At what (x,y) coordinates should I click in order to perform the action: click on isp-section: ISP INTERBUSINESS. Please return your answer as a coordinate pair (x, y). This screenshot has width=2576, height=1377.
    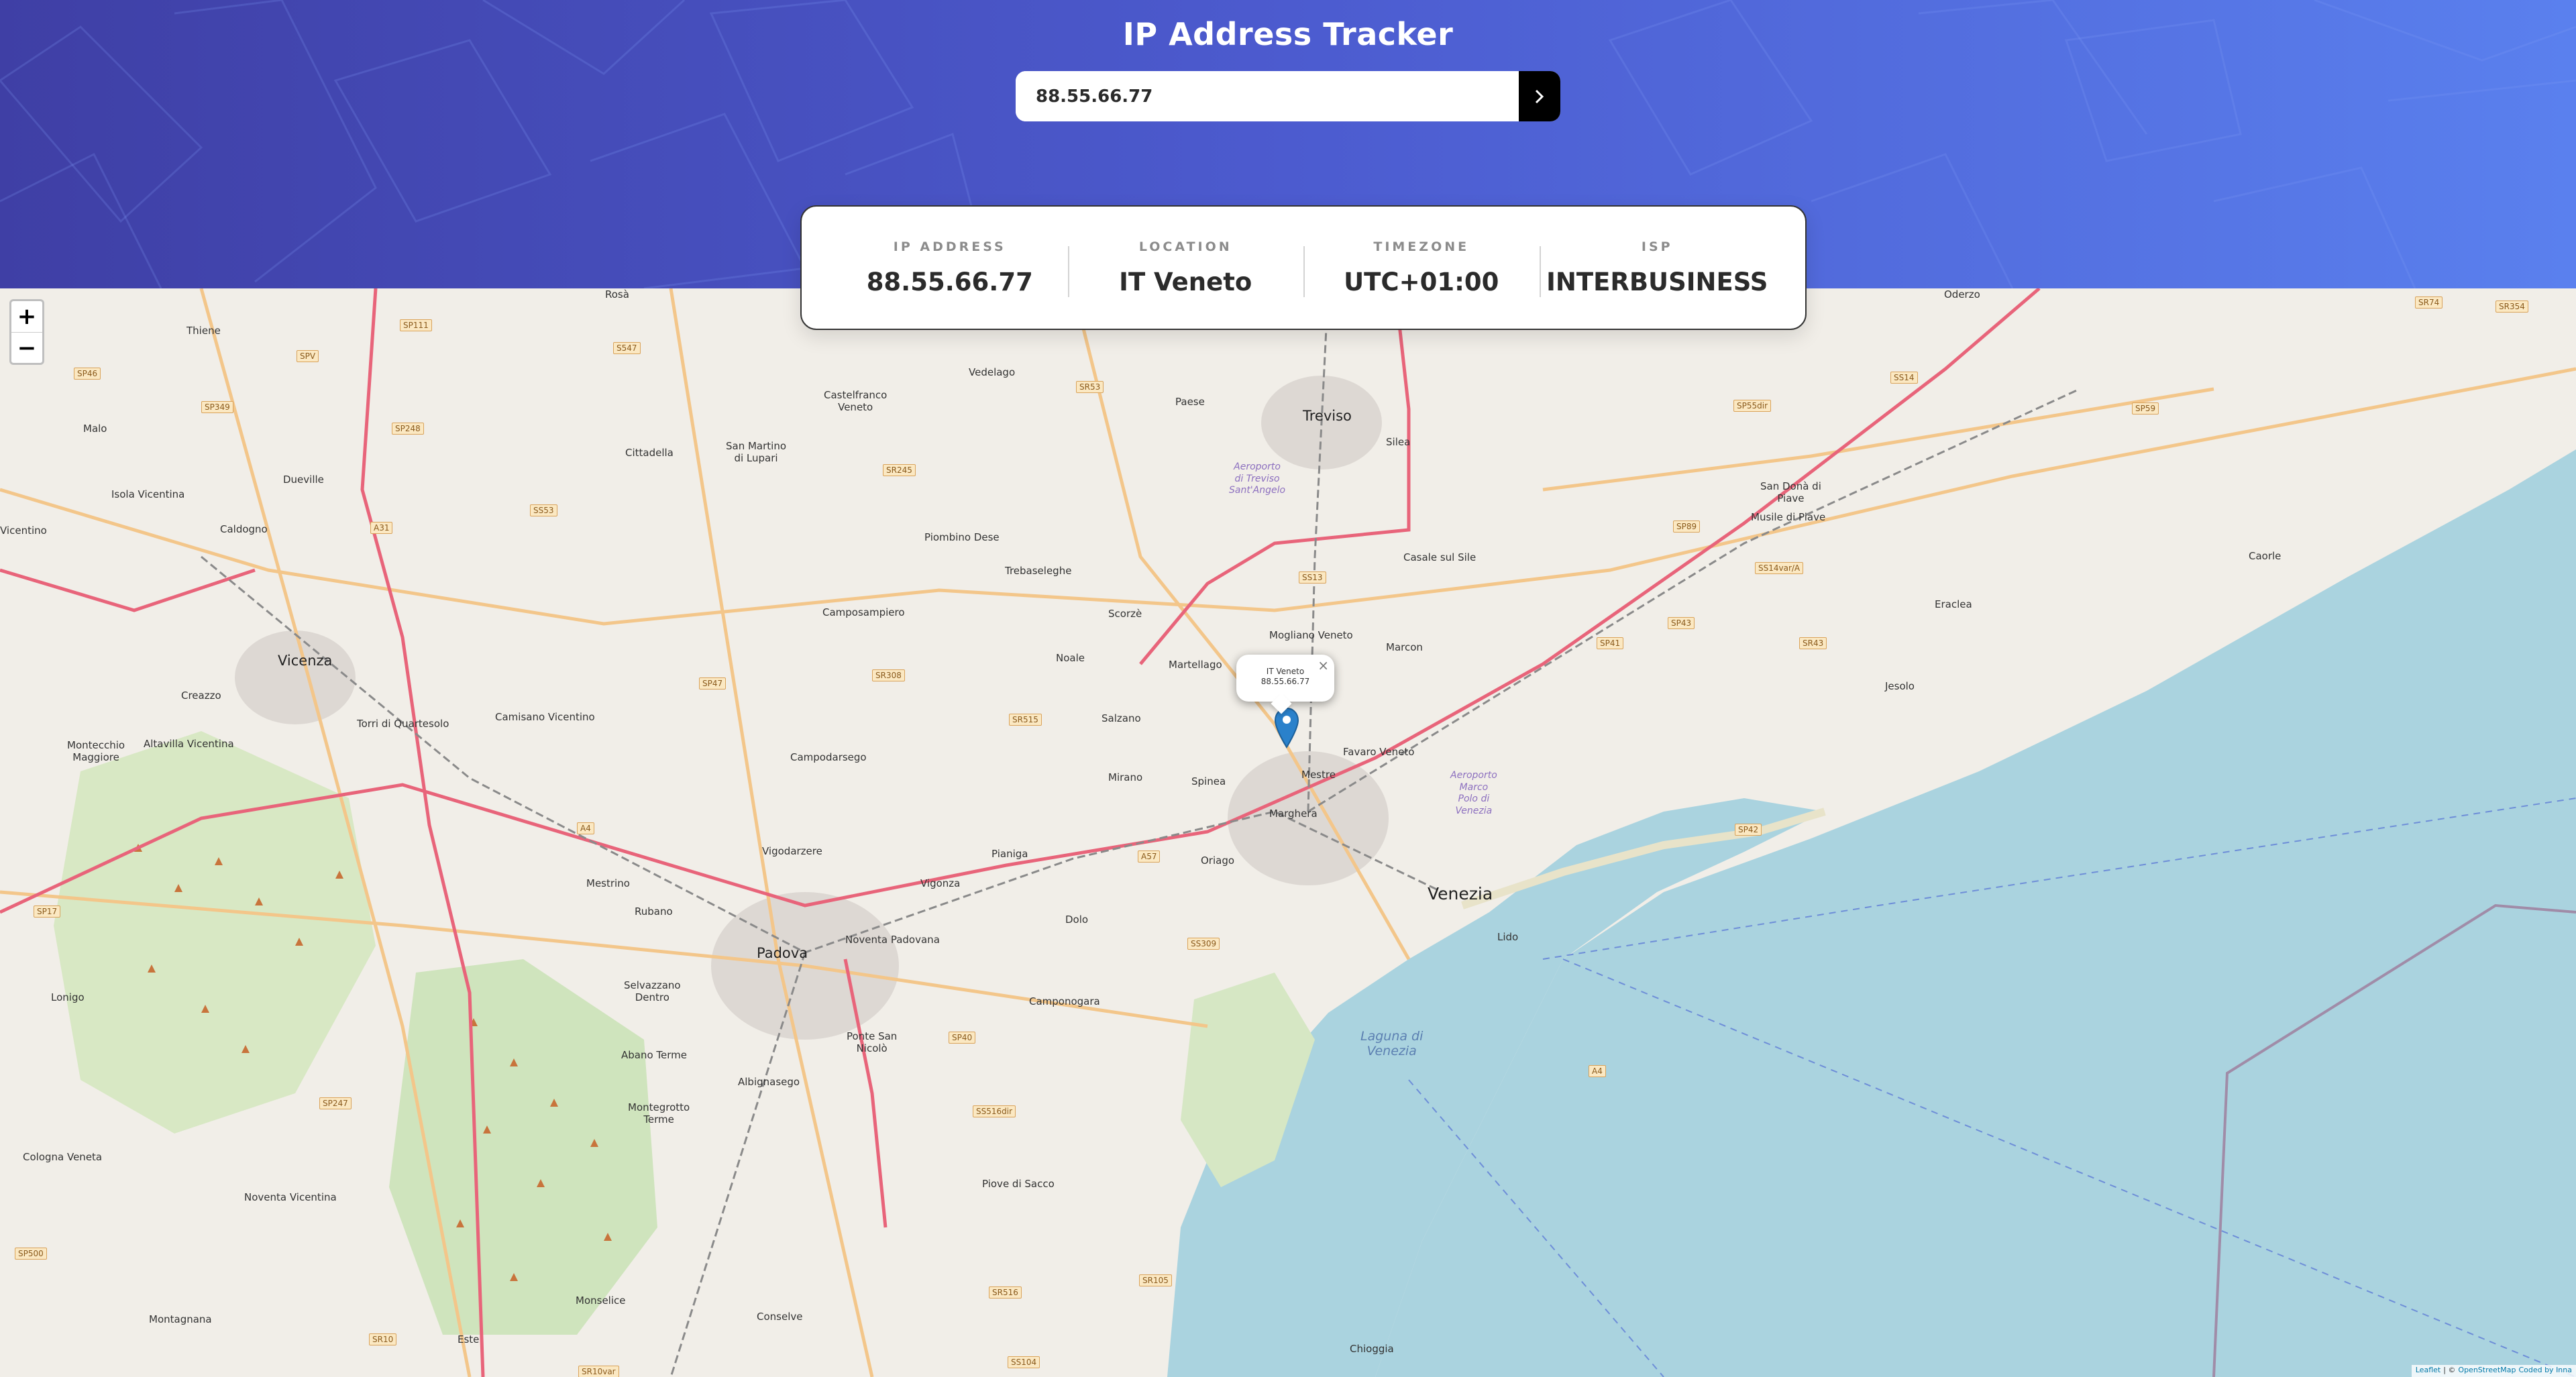
    Looking at the image, I should click on (1657, 268).